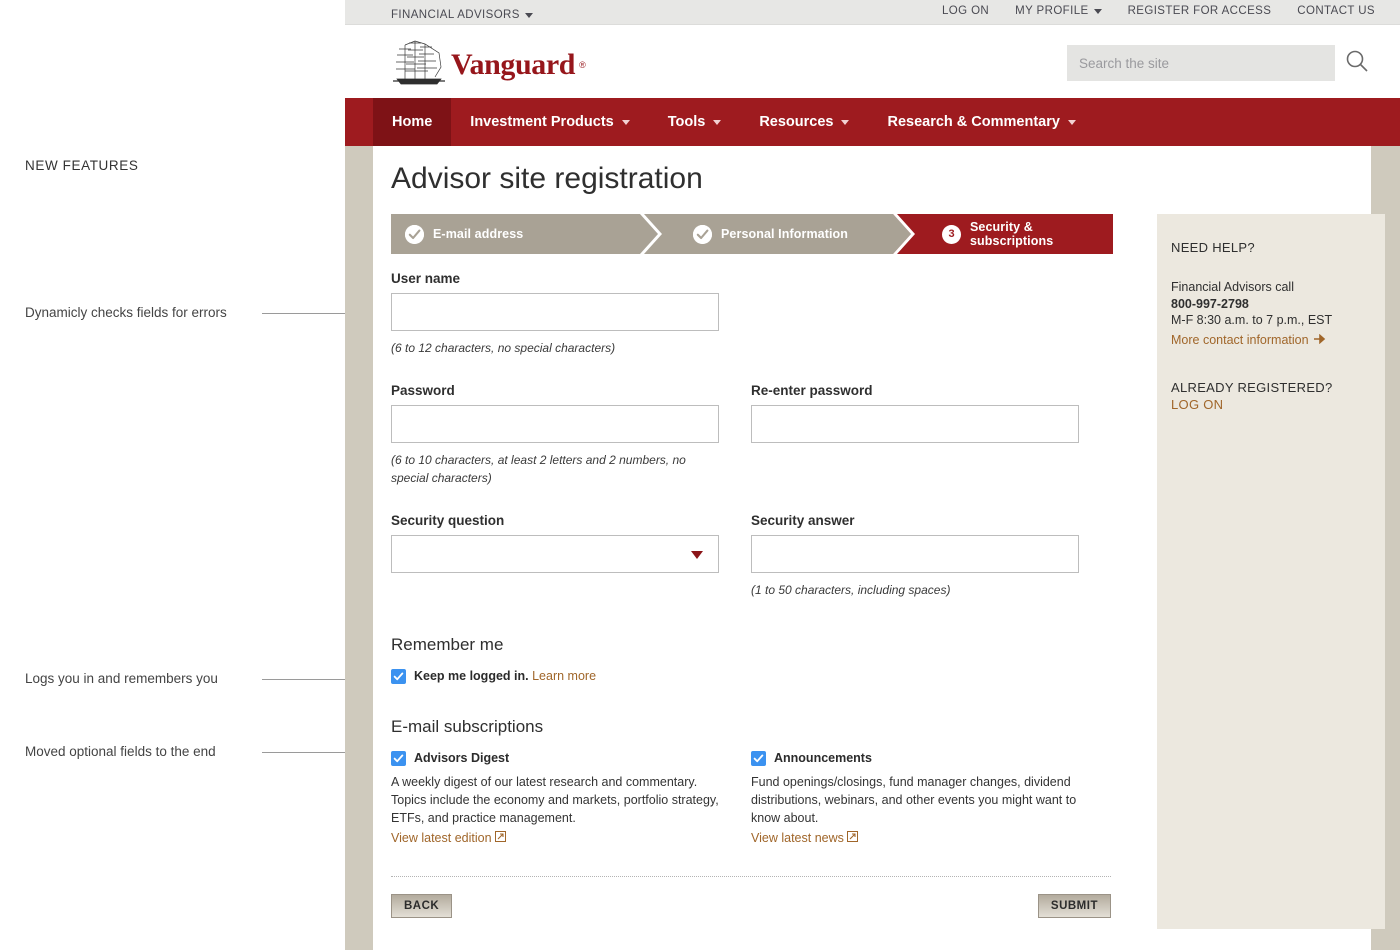  I want to click on search-input, so click(1201, 63).